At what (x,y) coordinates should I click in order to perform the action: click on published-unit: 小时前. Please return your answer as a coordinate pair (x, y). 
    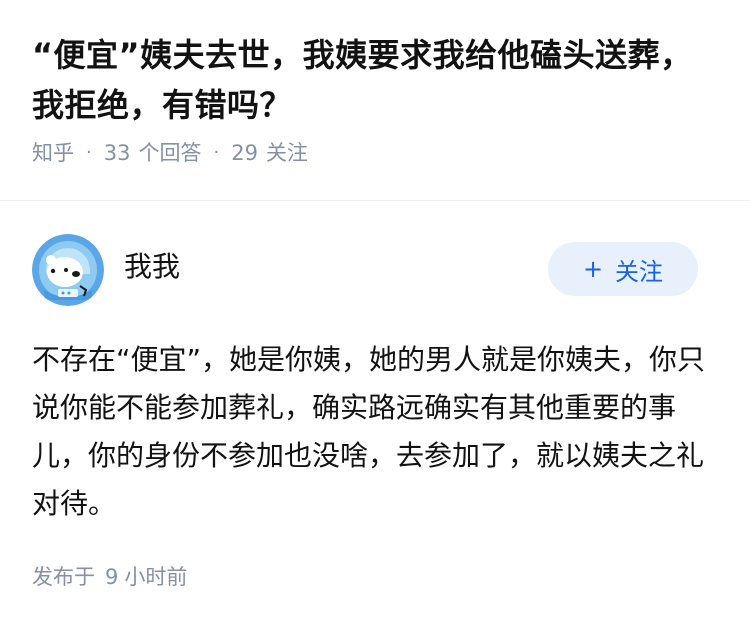
    Looking at the image, I should click on (156, 577).